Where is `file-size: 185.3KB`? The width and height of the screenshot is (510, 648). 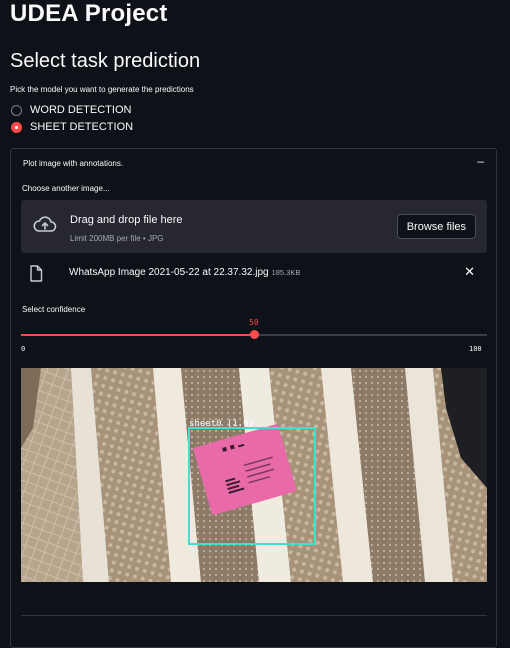 file-size: 185.3KB is located at coordinates (286, 272).